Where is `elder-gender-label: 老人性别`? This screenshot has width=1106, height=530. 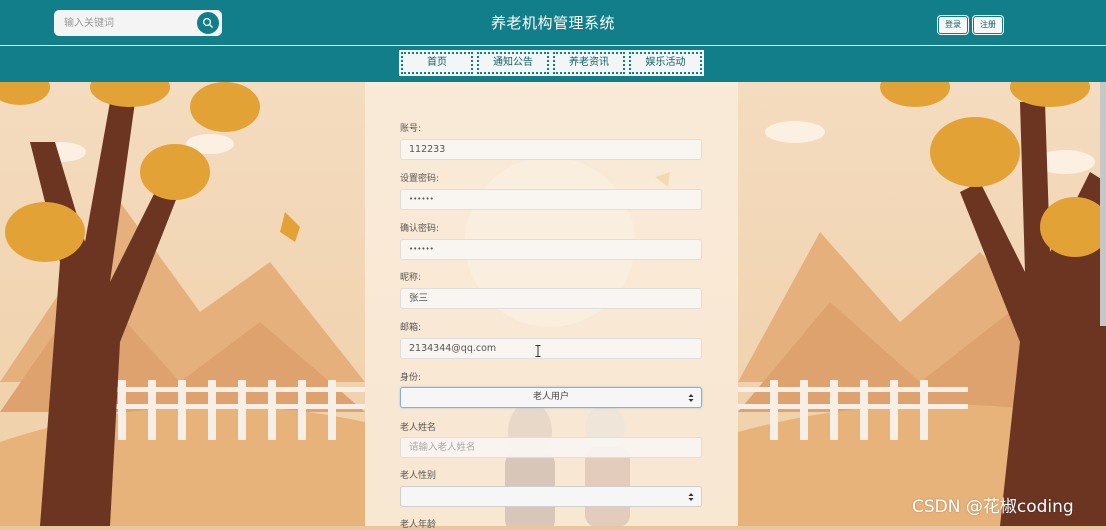
elder-gender-label: 老人性别 is located at coordinates (418, 476).